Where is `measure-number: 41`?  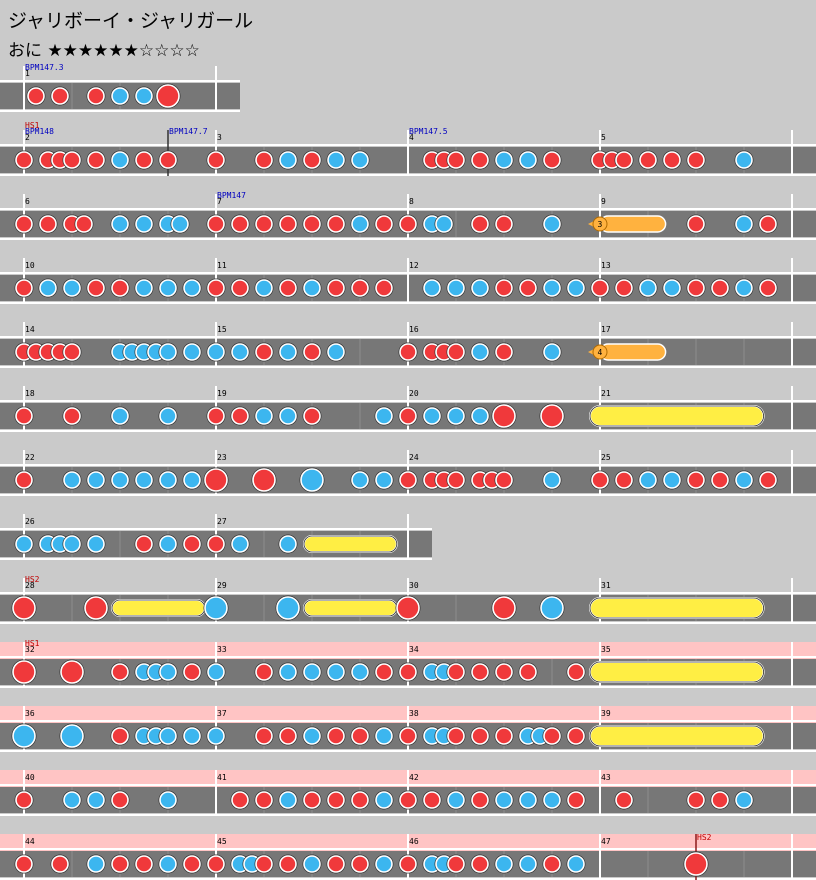 measure-number: 41 is located at coordinates (222, 777).